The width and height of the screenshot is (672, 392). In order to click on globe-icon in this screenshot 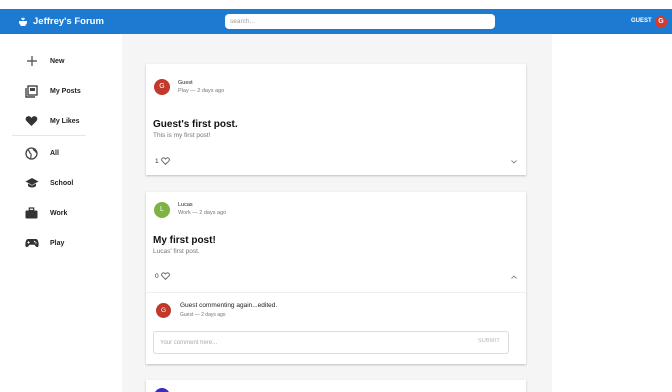, I will do `click(31, 153)`.